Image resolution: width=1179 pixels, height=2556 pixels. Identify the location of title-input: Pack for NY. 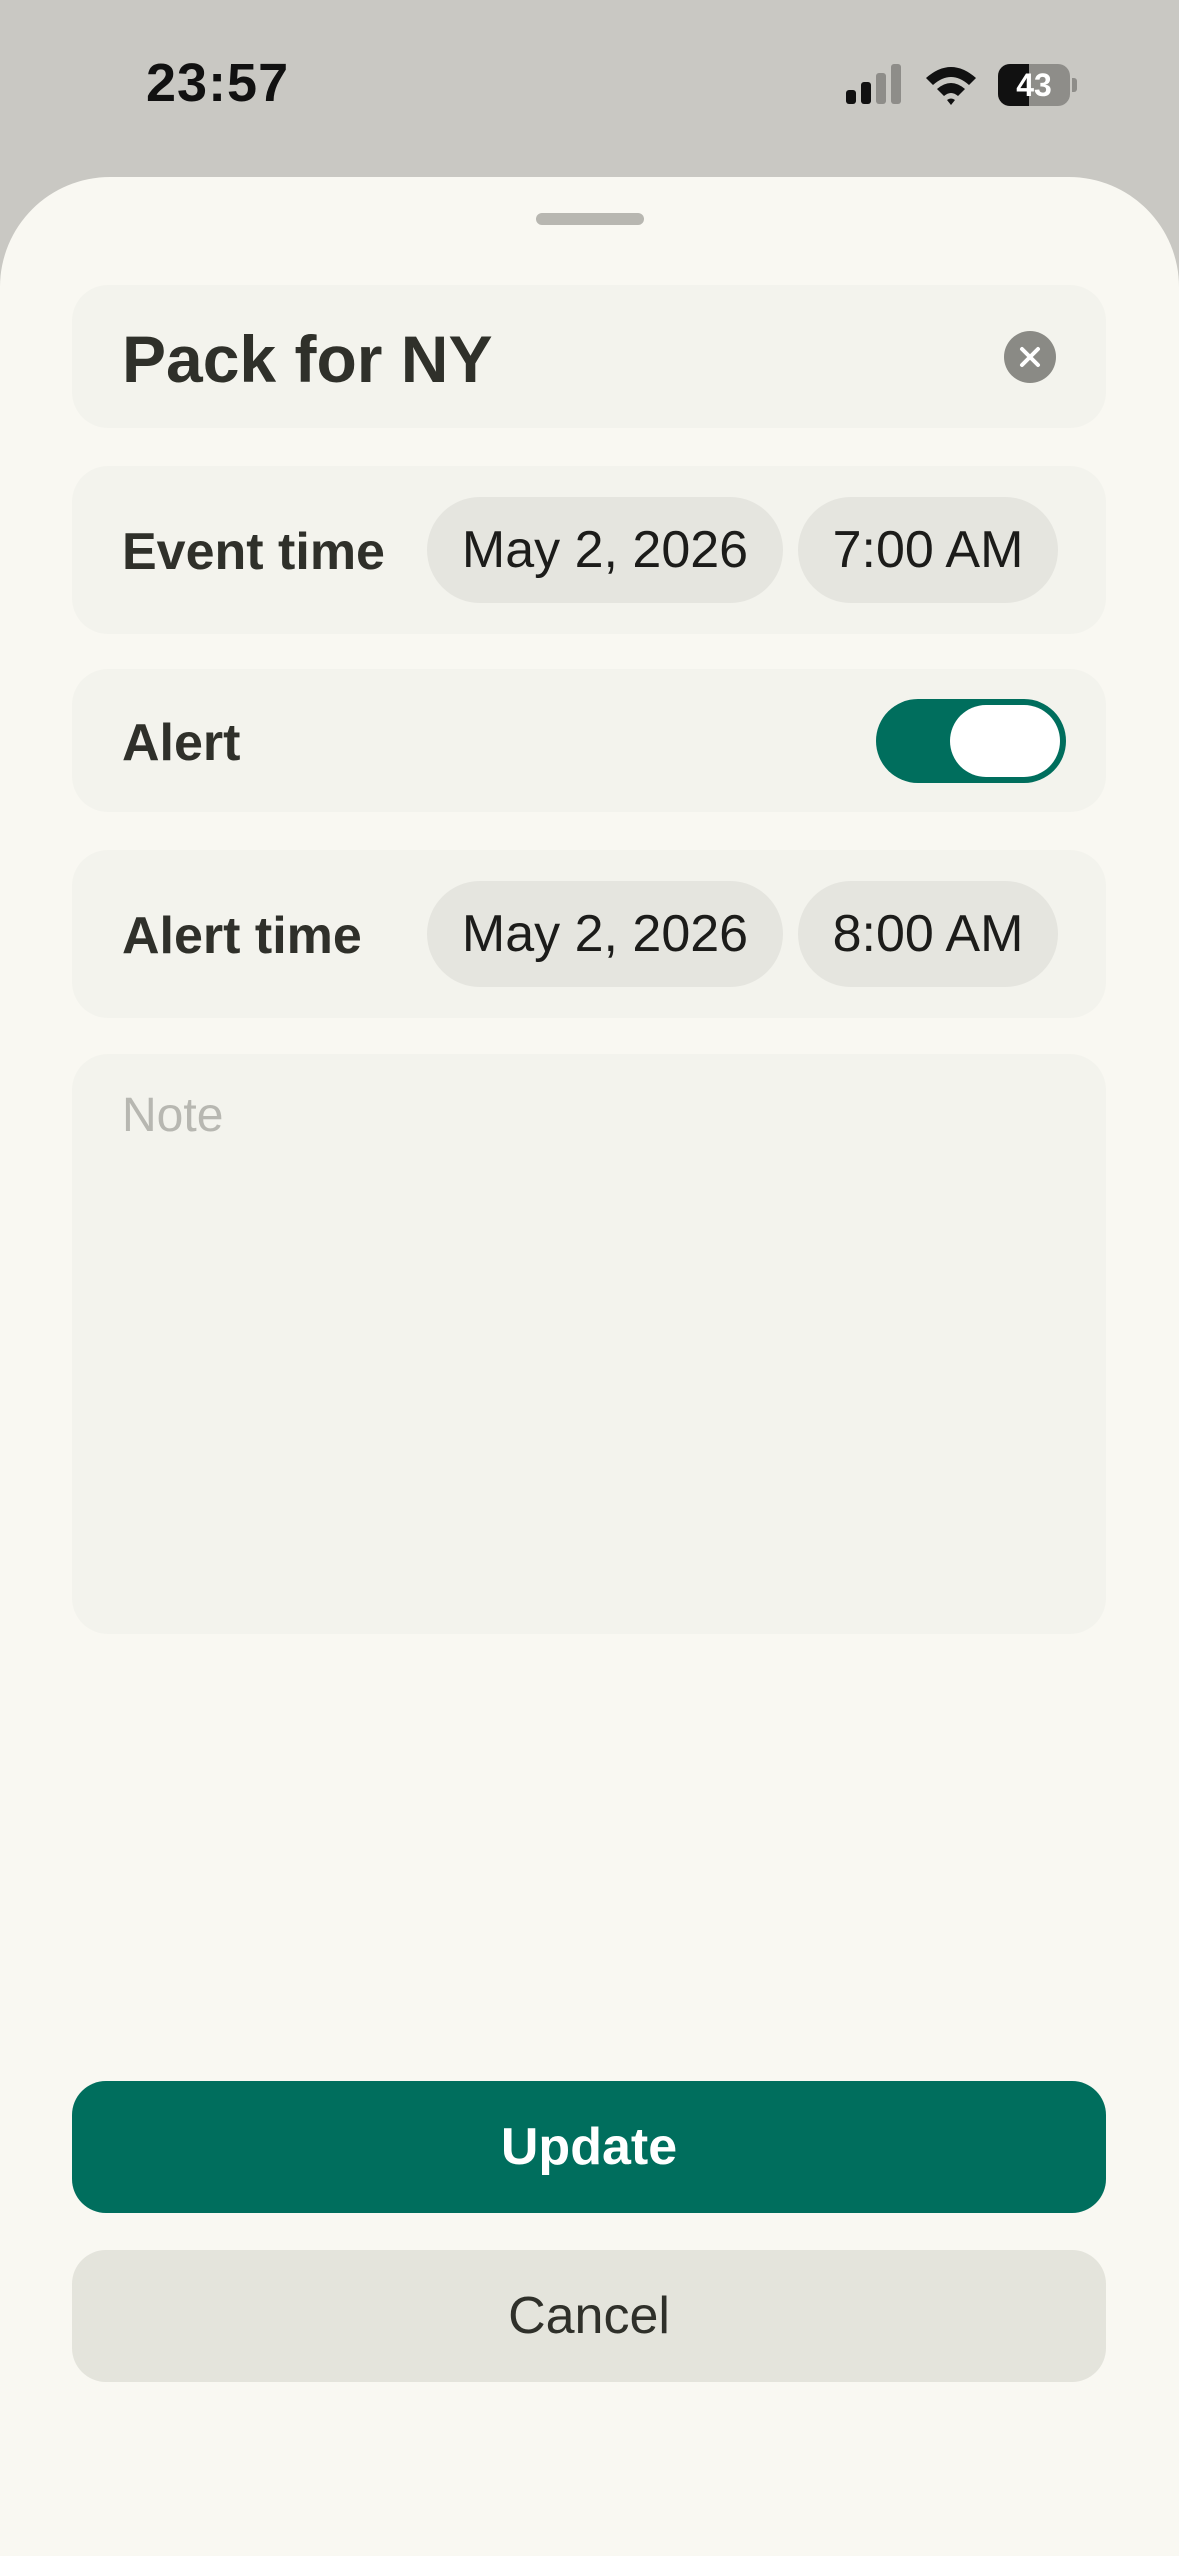
(307, 359).